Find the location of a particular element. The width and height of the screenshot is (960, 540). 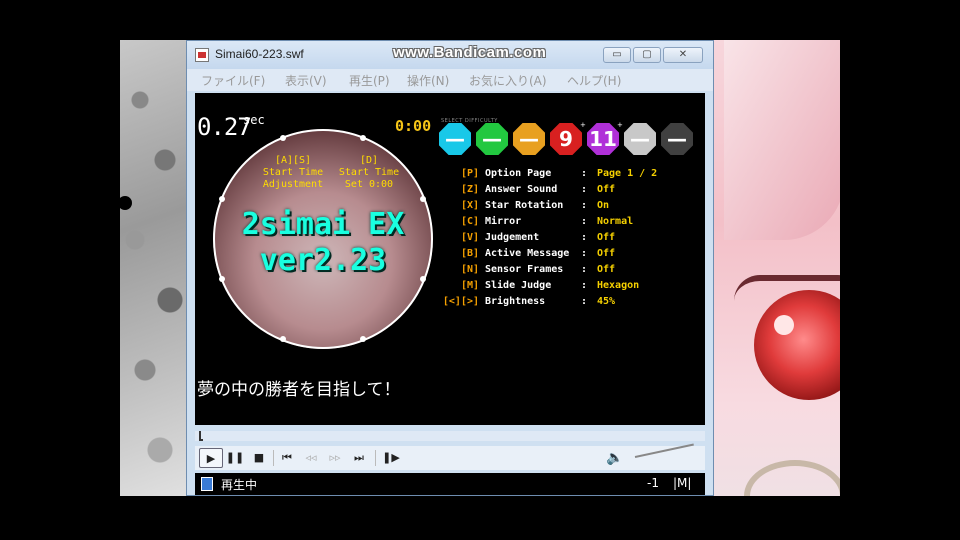

volume-slider is located at coordinates (664, 450).